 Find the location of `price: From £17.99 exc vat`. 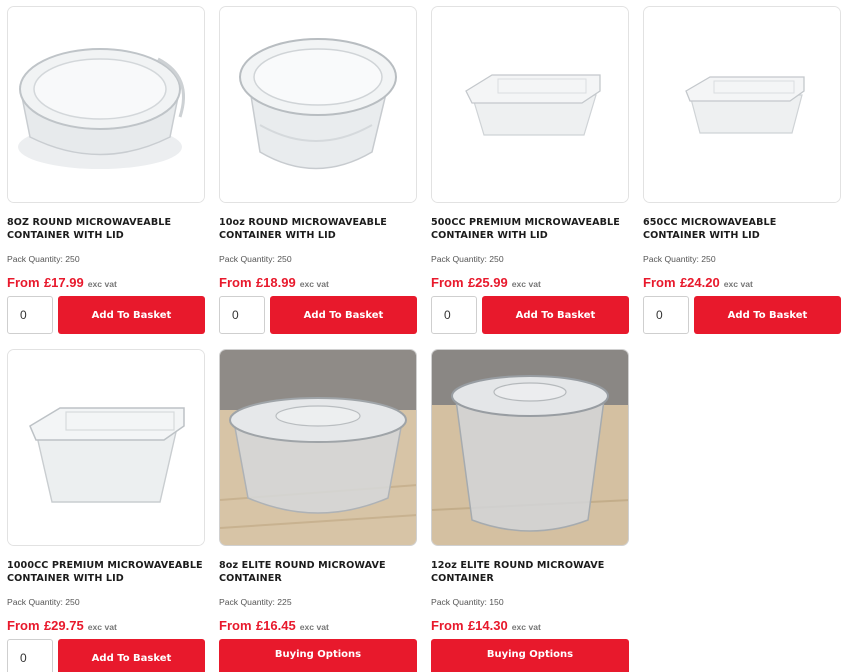

price: From £17.99 exc vat is located at coordinates (62, 282).